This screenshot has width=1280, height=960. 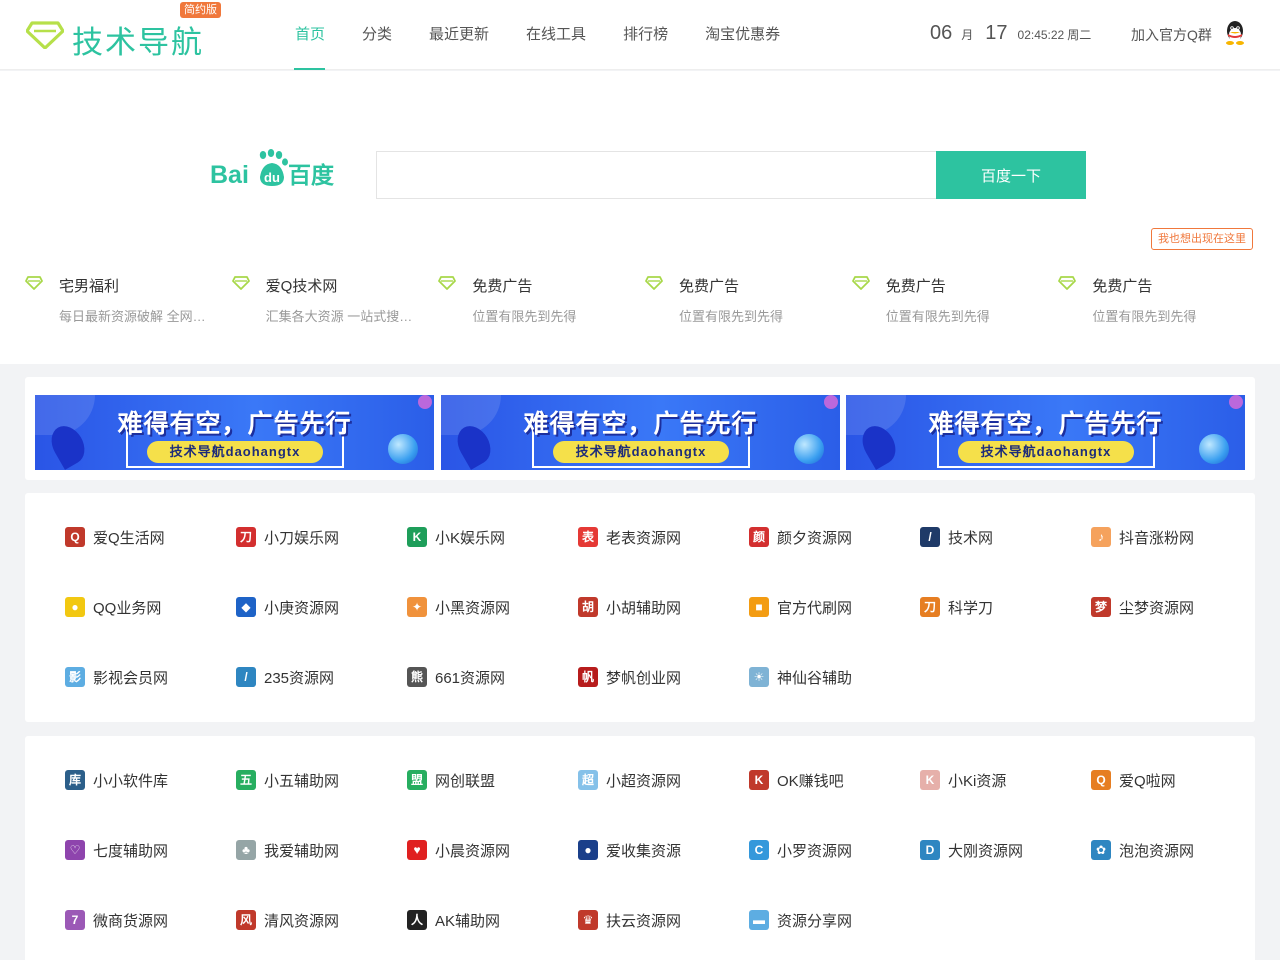 What do you see at coordinates (306, 920) in the screenshot?
I see `site-link: 风清风资源网` at bounding box center [306, 920].